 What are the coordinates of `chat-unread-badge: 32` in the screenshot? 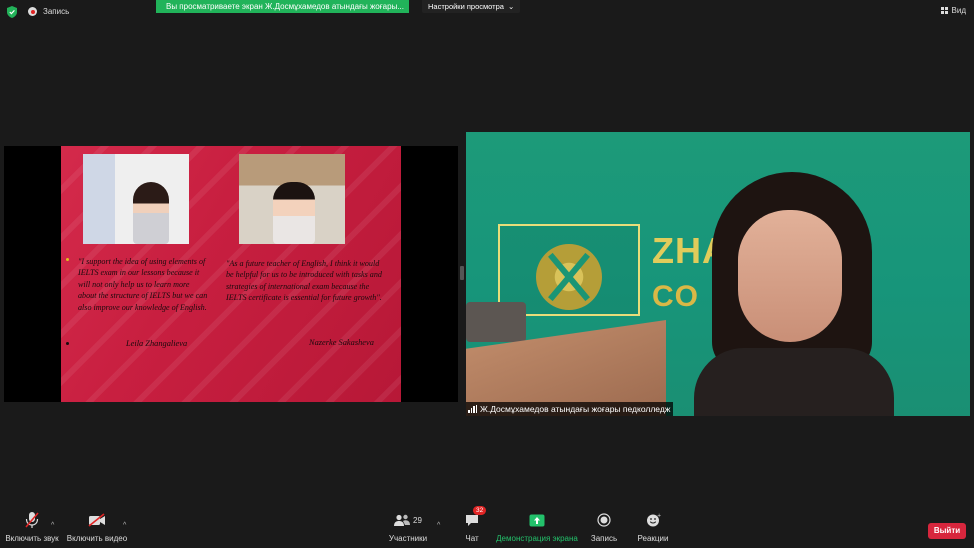 It's located at (480, 510).